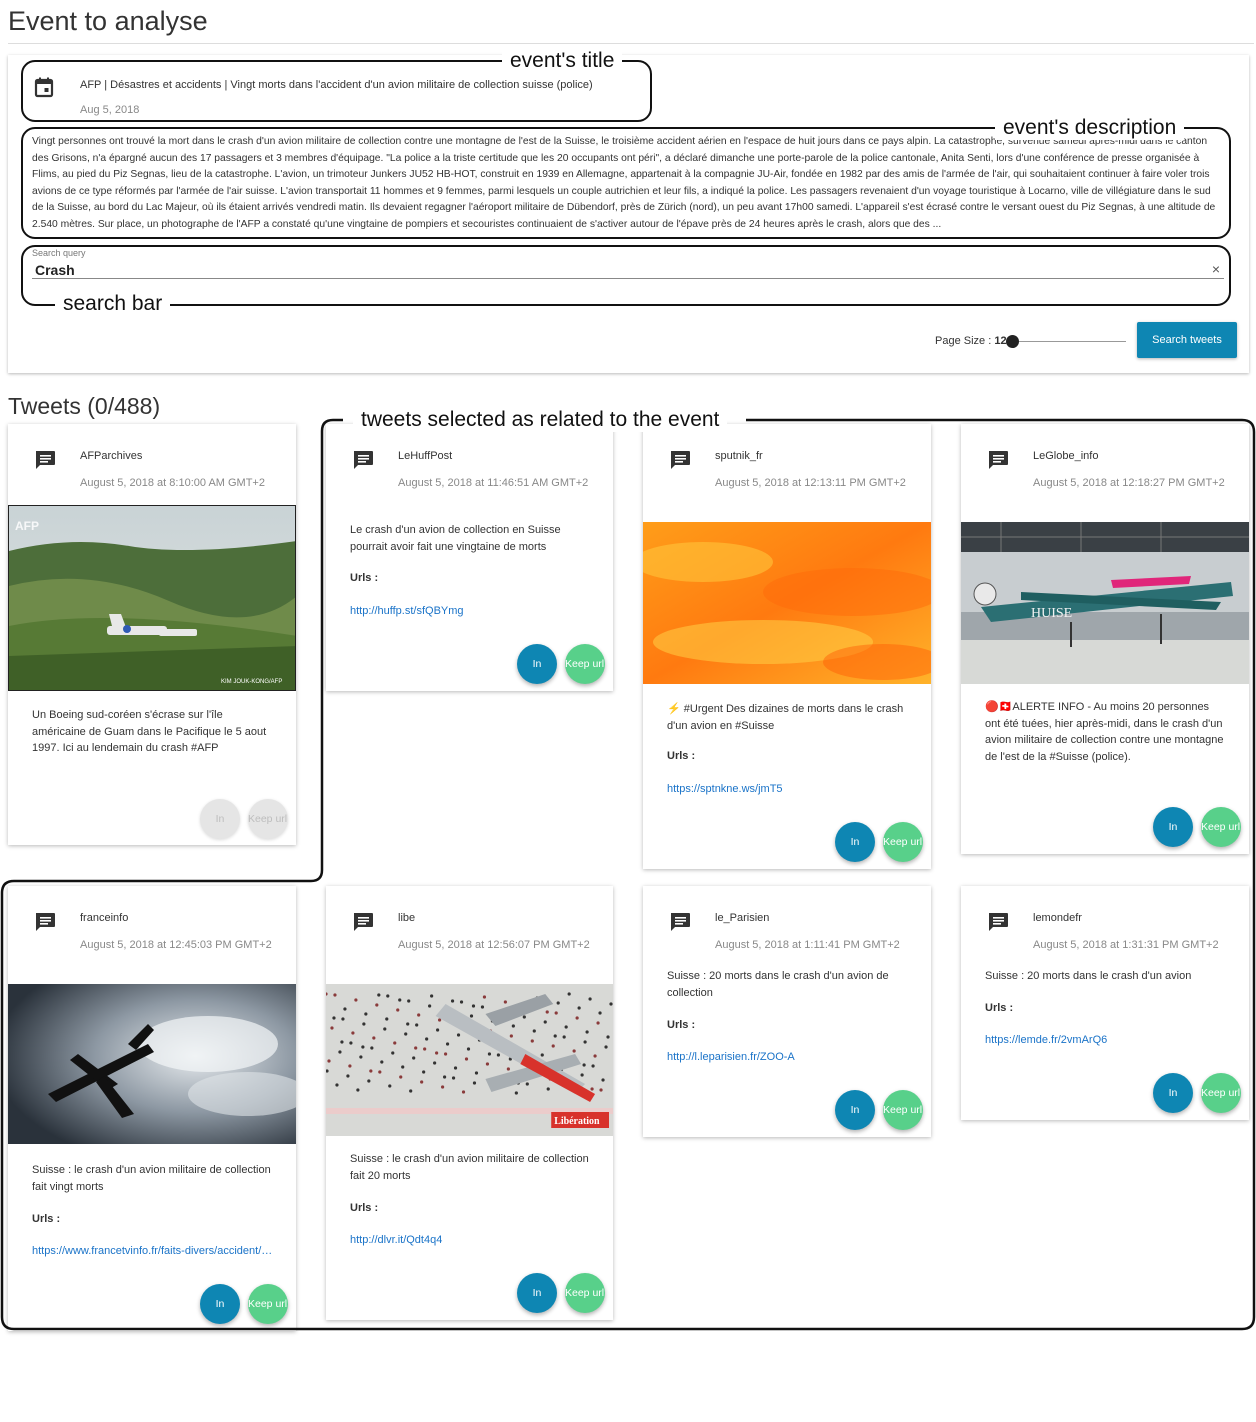 The image size is (1256, 1422). I want to click on page-size-slider-handle, so click(1012, 341).